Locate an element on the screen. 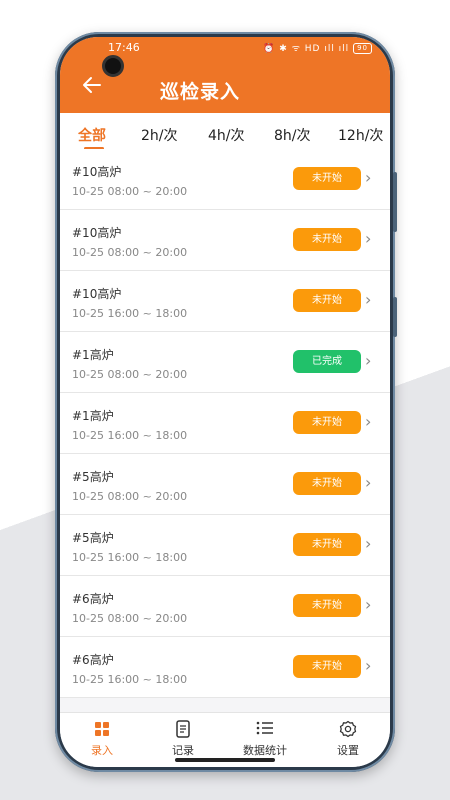  status-icons: ⏰ ✱ ᯤ HD ıll ıll 90 is located at coordinates (317, 47).